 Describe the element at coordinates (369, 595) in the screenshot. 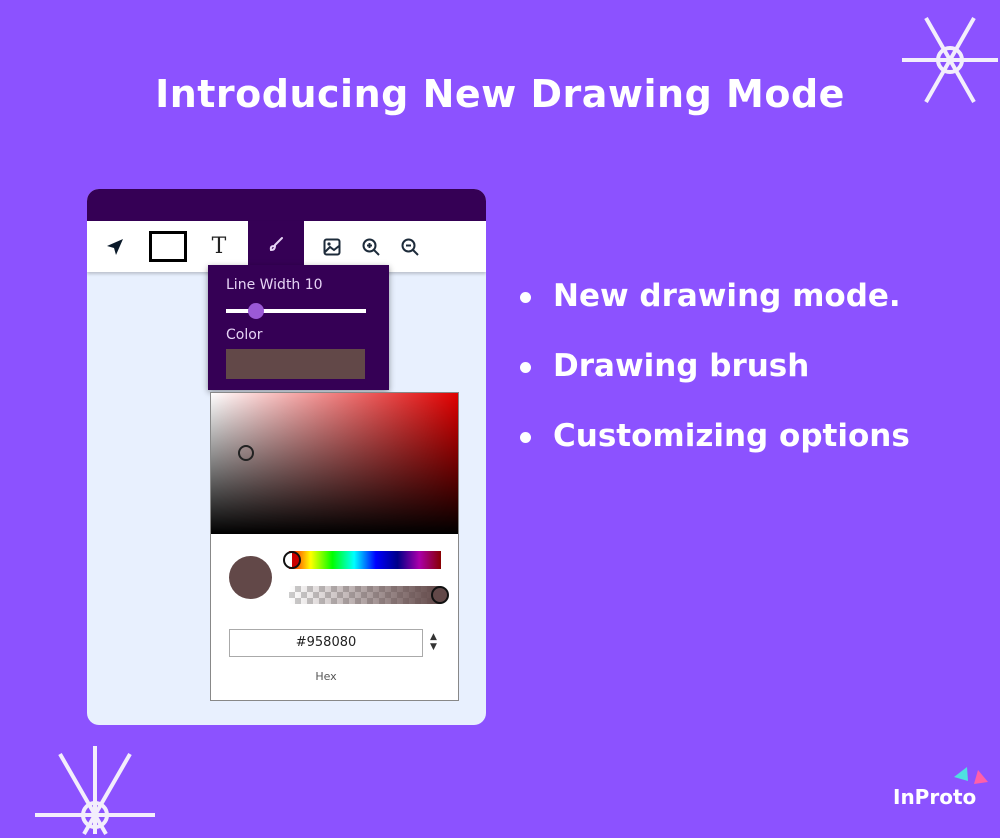

I see `alpha-slider` at that location.